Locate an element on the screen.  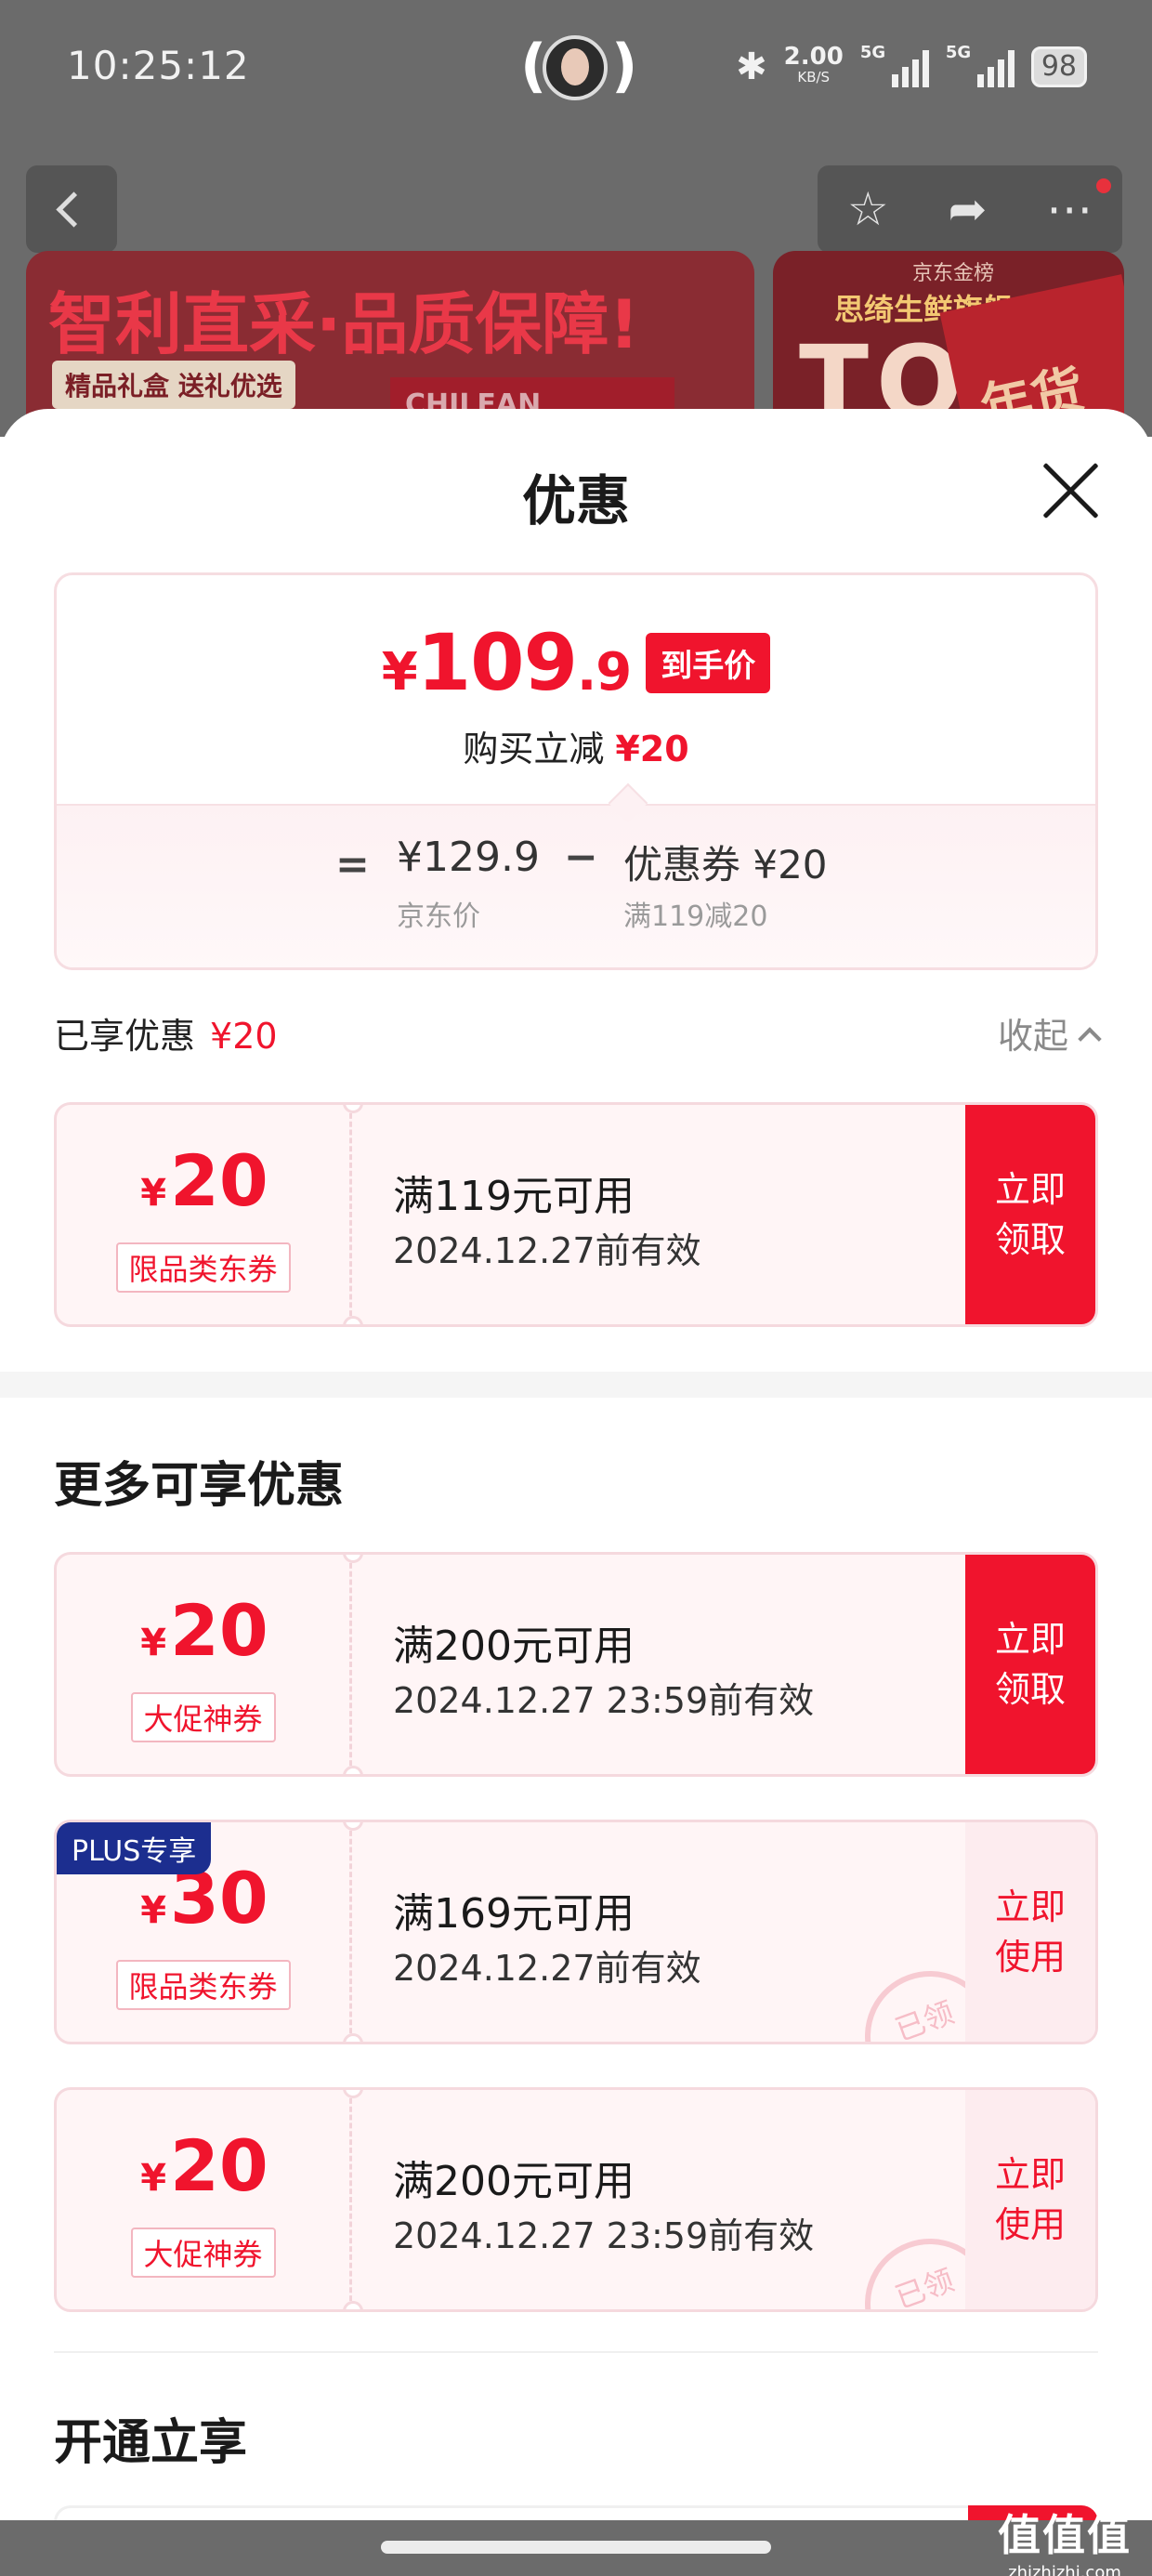
banner-chip: 精品礼盒 送礼优选 is located at coordinates (173, 385).